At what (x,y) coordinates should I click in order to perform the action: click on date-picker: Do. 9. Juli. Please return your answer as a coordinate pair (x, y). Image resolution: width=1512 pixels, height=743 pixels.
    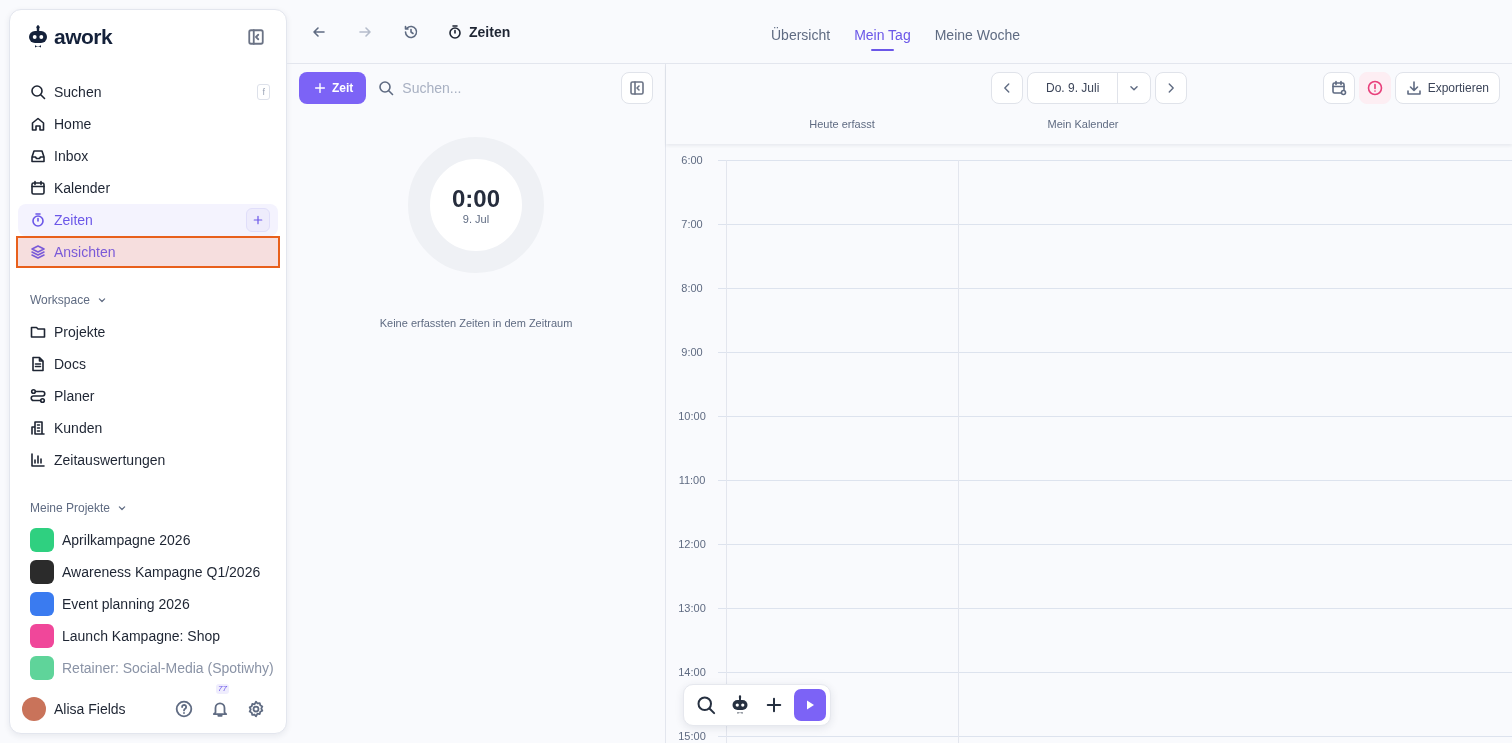
    Looking at the image, I should click on (1089, 88).